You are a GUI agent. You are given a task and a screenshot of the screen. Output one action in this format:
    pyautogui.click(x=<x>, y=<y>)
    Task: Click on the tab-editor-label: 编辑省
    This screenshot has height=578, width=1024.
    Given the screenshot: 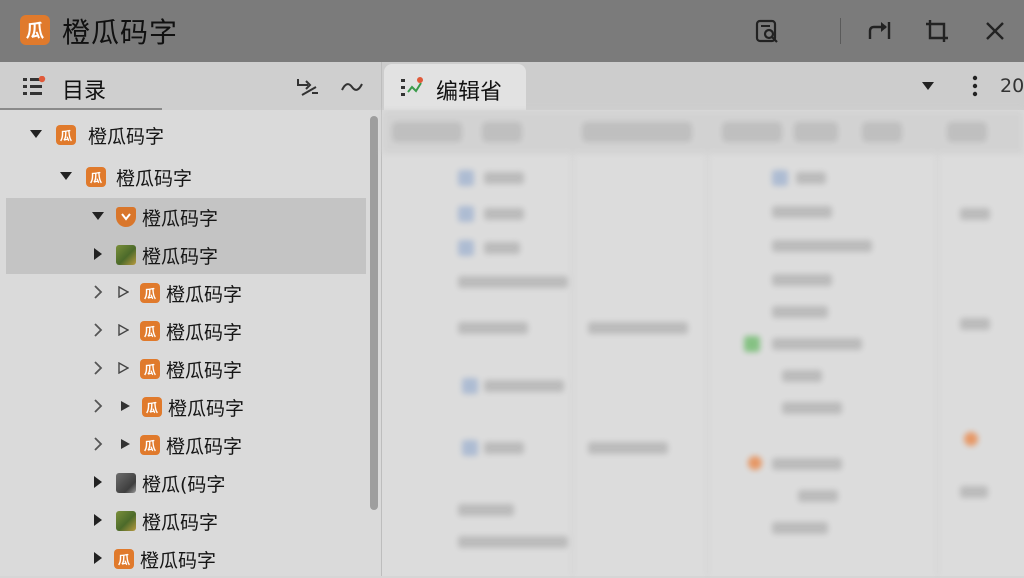 What is the action you would take?
    pyautogui.click(x=469, y=92)
    